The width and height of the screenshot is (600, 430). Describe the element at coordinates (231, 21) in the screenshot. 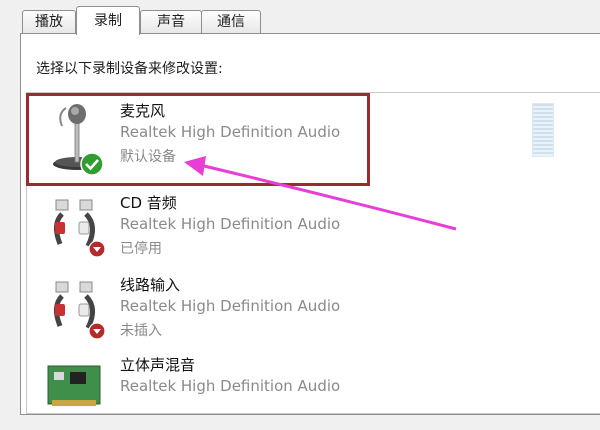

I see `tab-communications: 通信` at that location.